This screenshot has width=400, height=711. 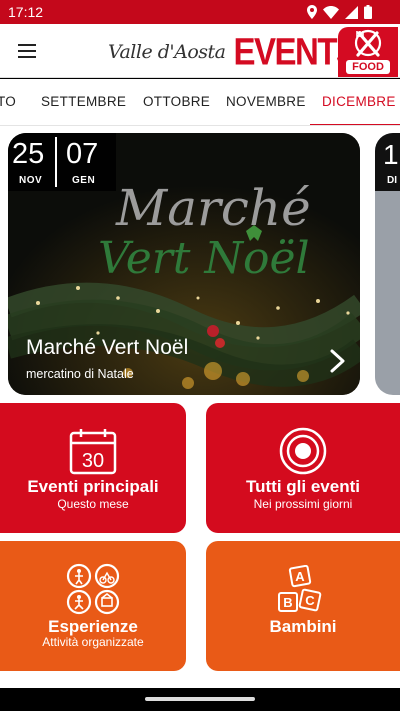 I want to click on event-date-badge: 25 NOV 07 GEN, so click(x=62, y=162).